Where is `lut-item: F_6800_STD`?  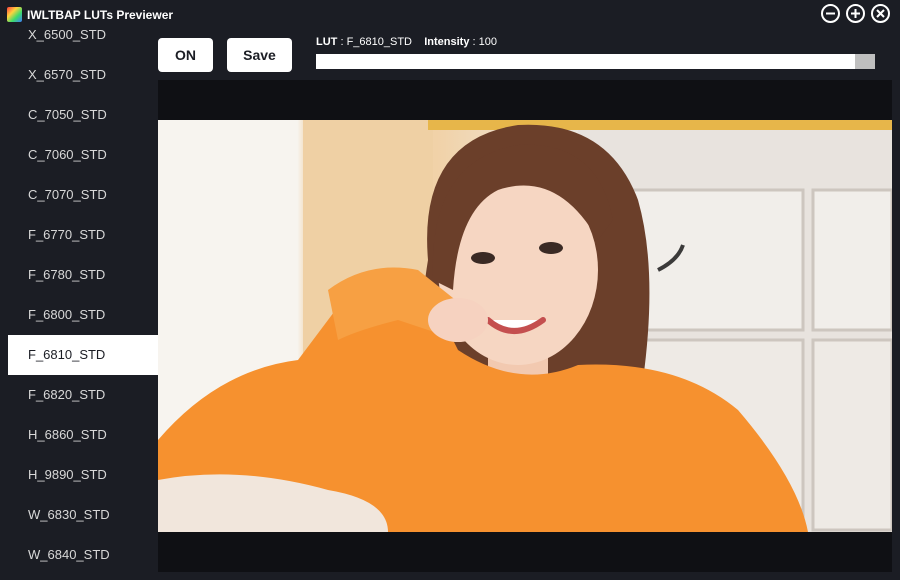
lut-item: F_6800_STD is located at coordinates (83, 315).